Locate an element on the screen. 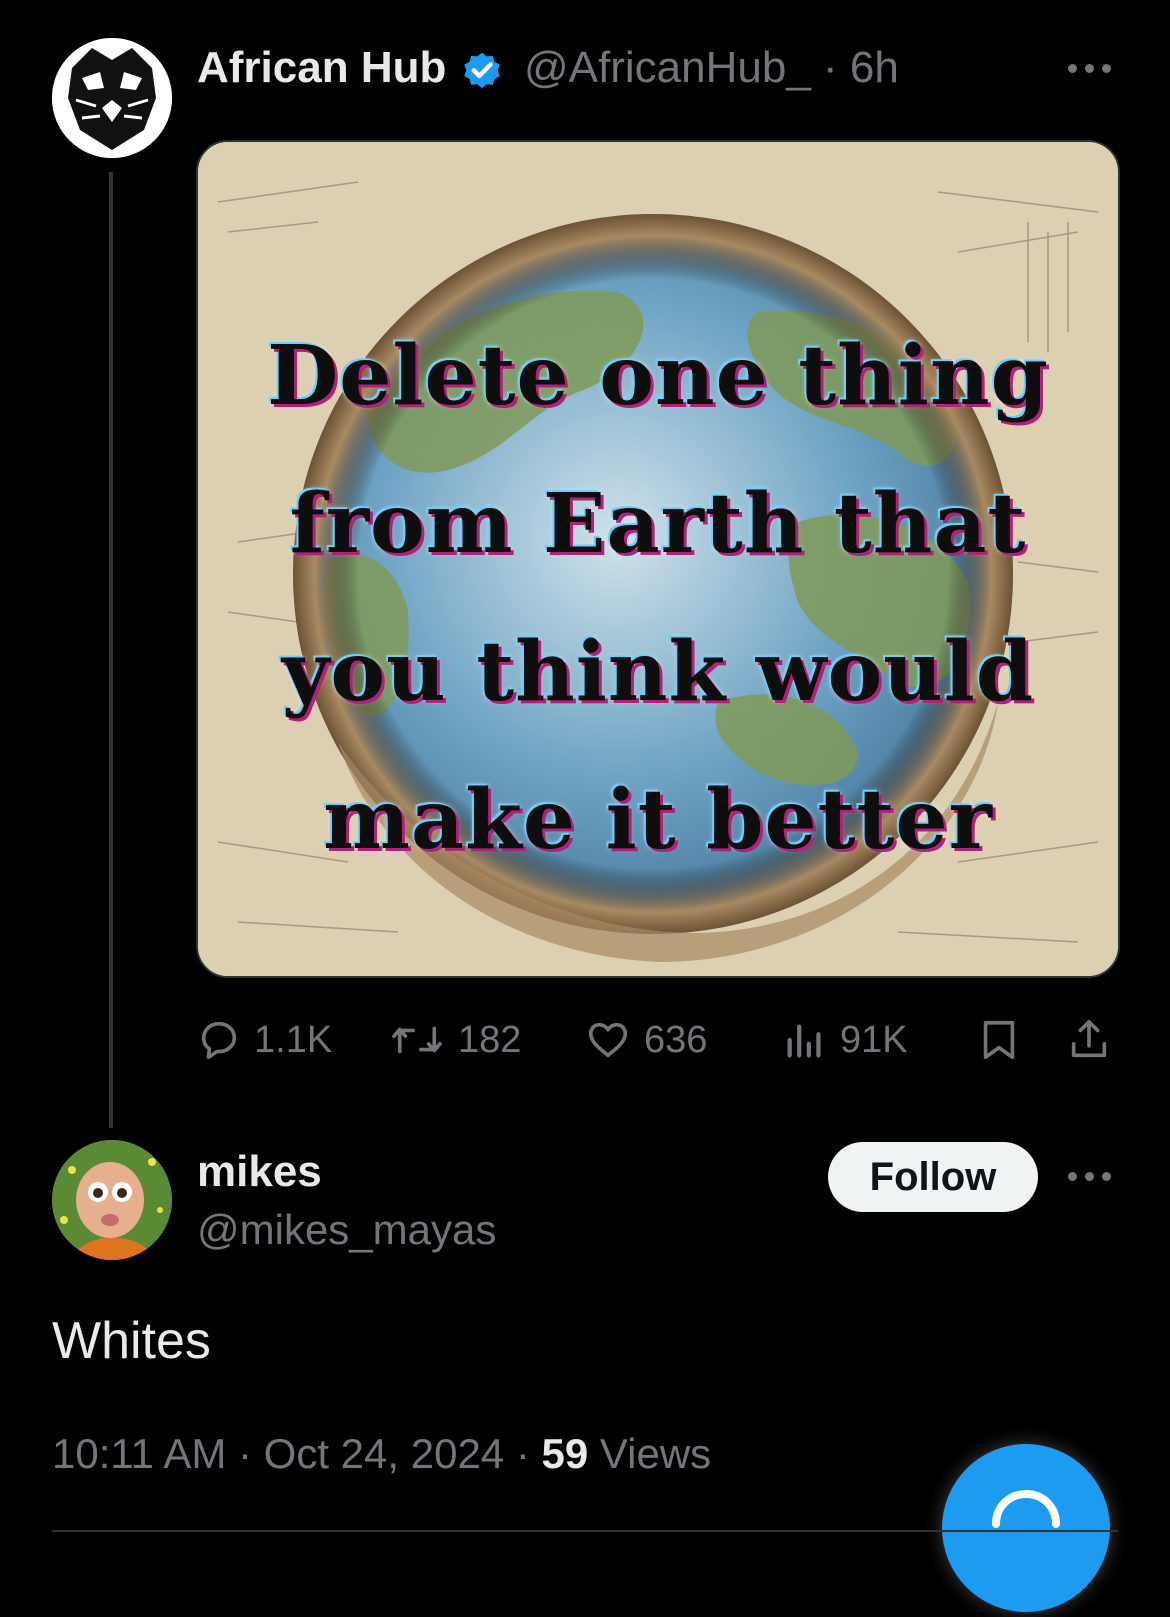 This screenshot has width=1170, height=1617. share-button is located at coordinates (1095, 1040).